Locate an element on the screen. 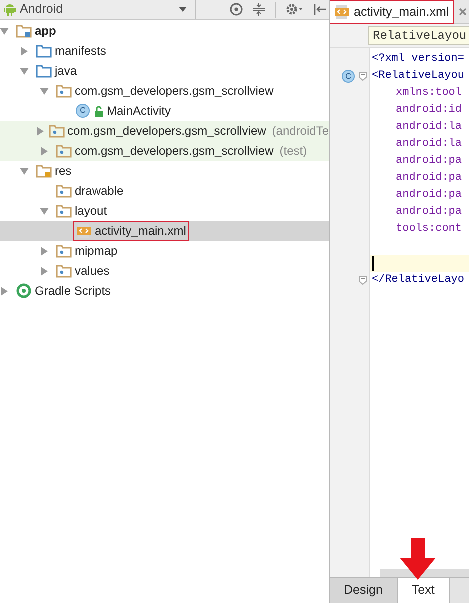 This screenshot has height=603, width=469. target-icon is located at coordinates (236, 9).